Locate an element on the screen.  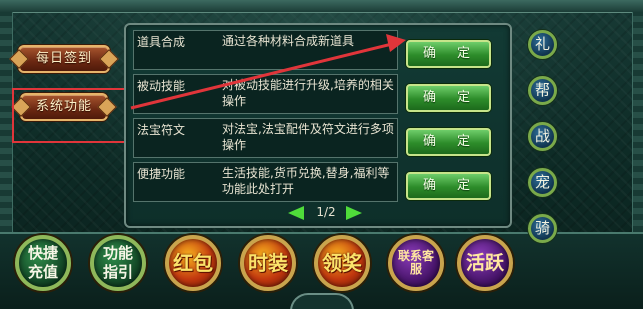
feature-row-convenience: 便捷功能 生活技能,货币兑换,替身,福利等功能此处打开 is located at coordinates (265, 182).